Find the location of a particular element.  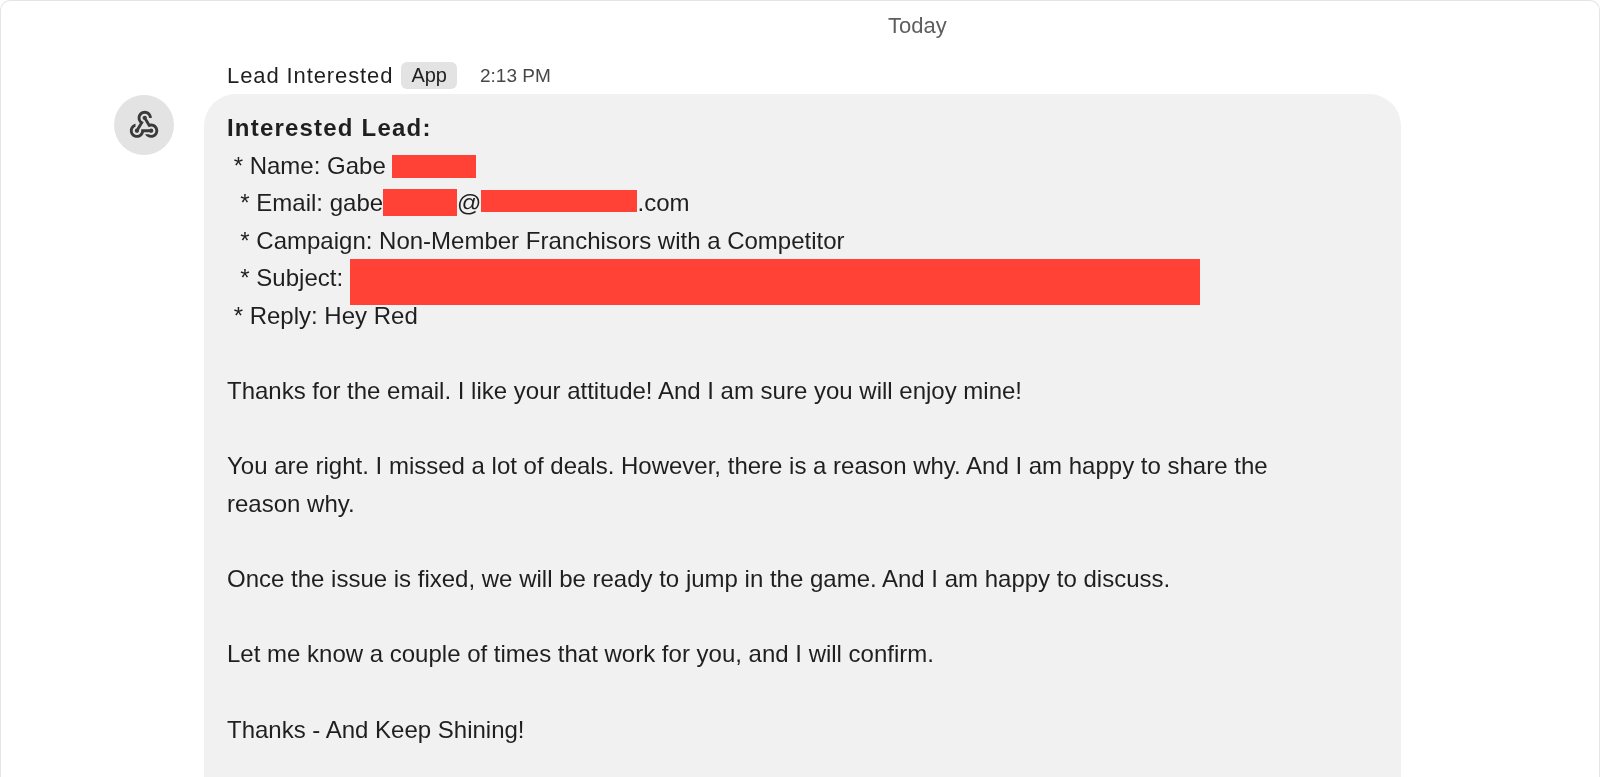

lead-detail-text: .com is located at coordinates (663, 203).